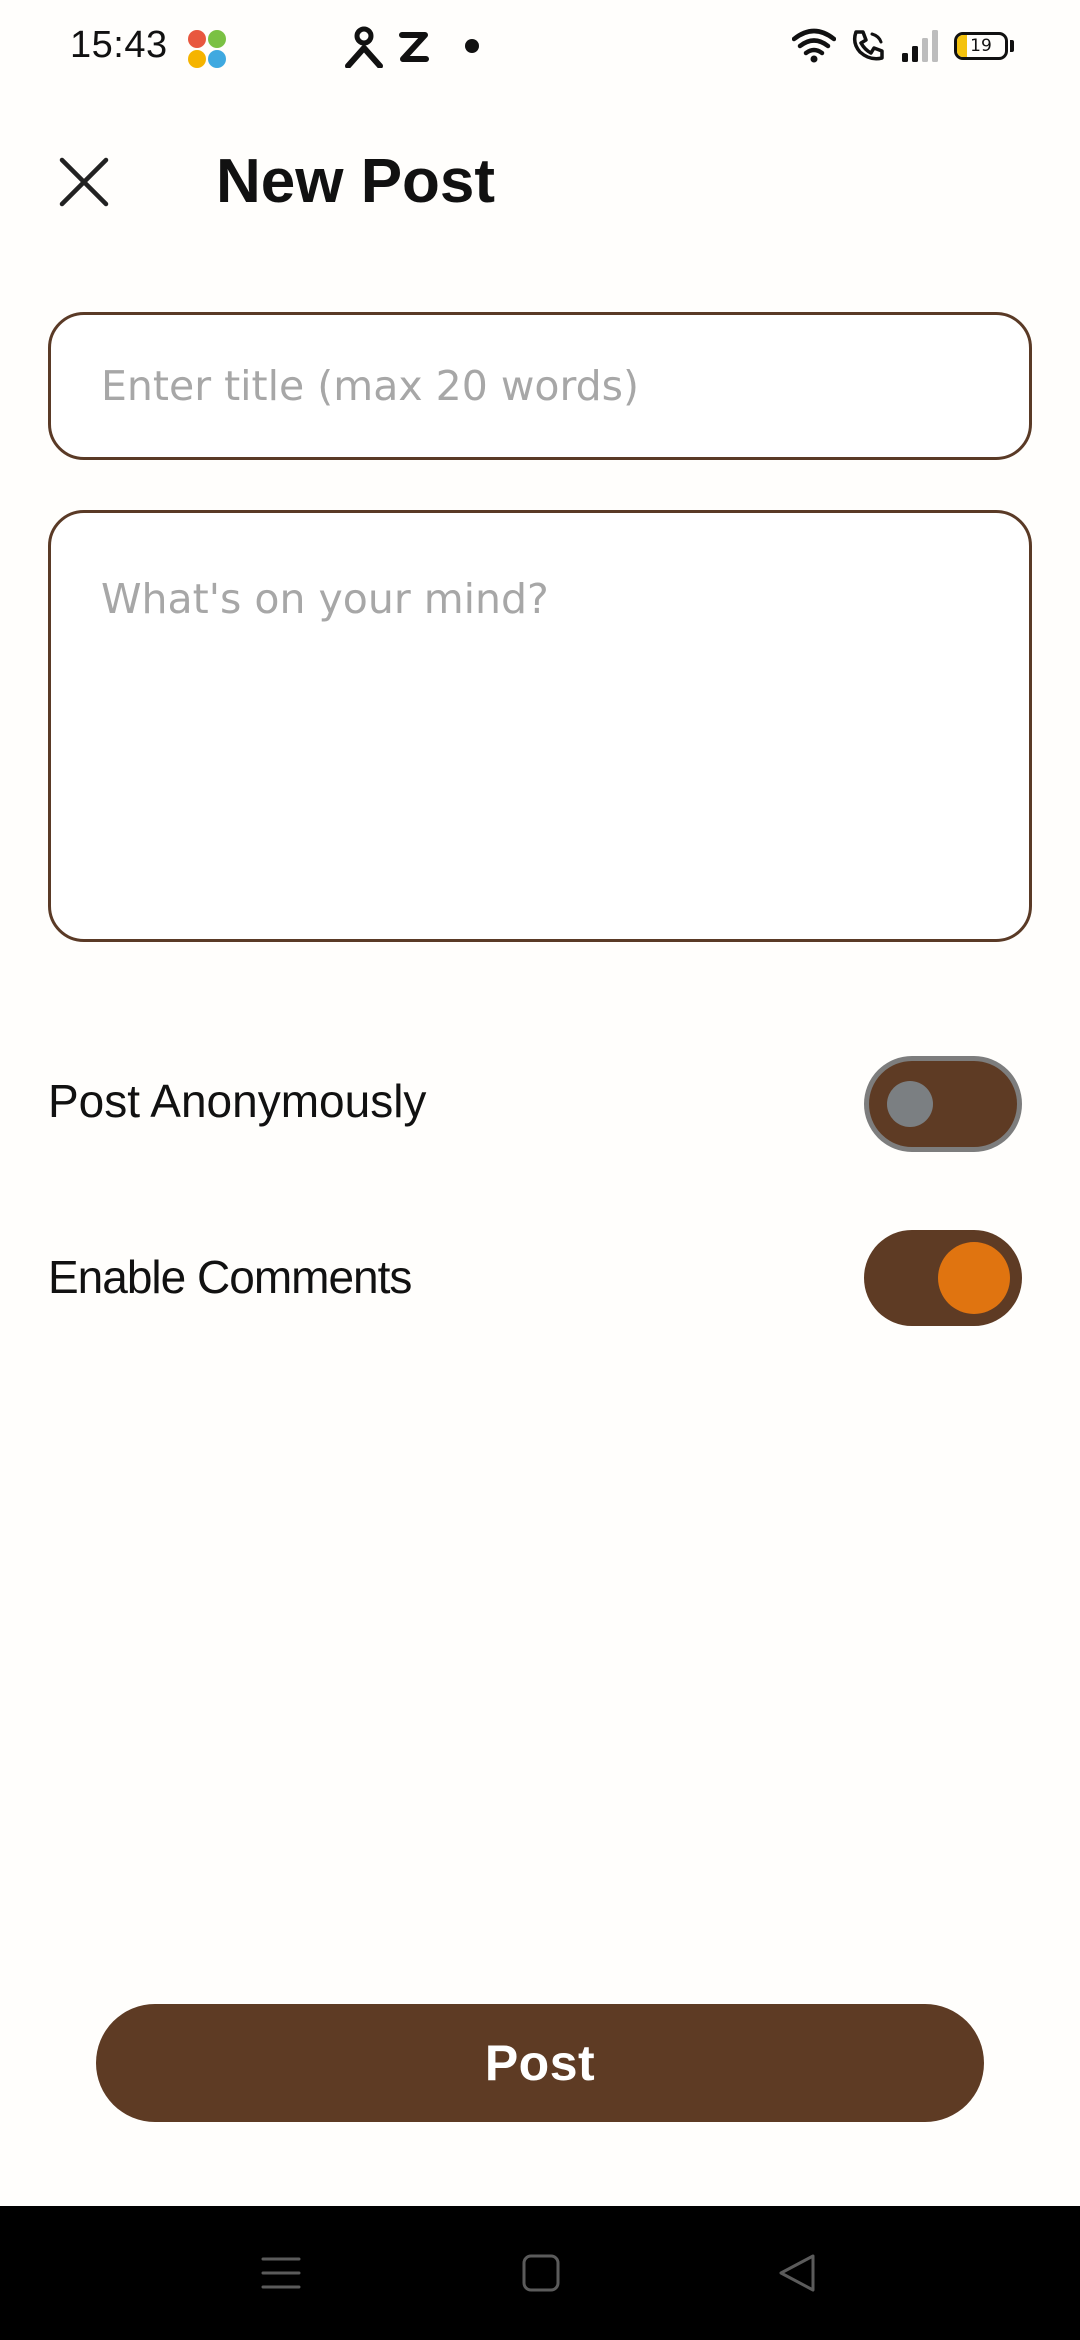  What do you see at coordinates (119, 45) in the screenshot?
I see `status-time: 15:43` at bounding box center [119, 45].